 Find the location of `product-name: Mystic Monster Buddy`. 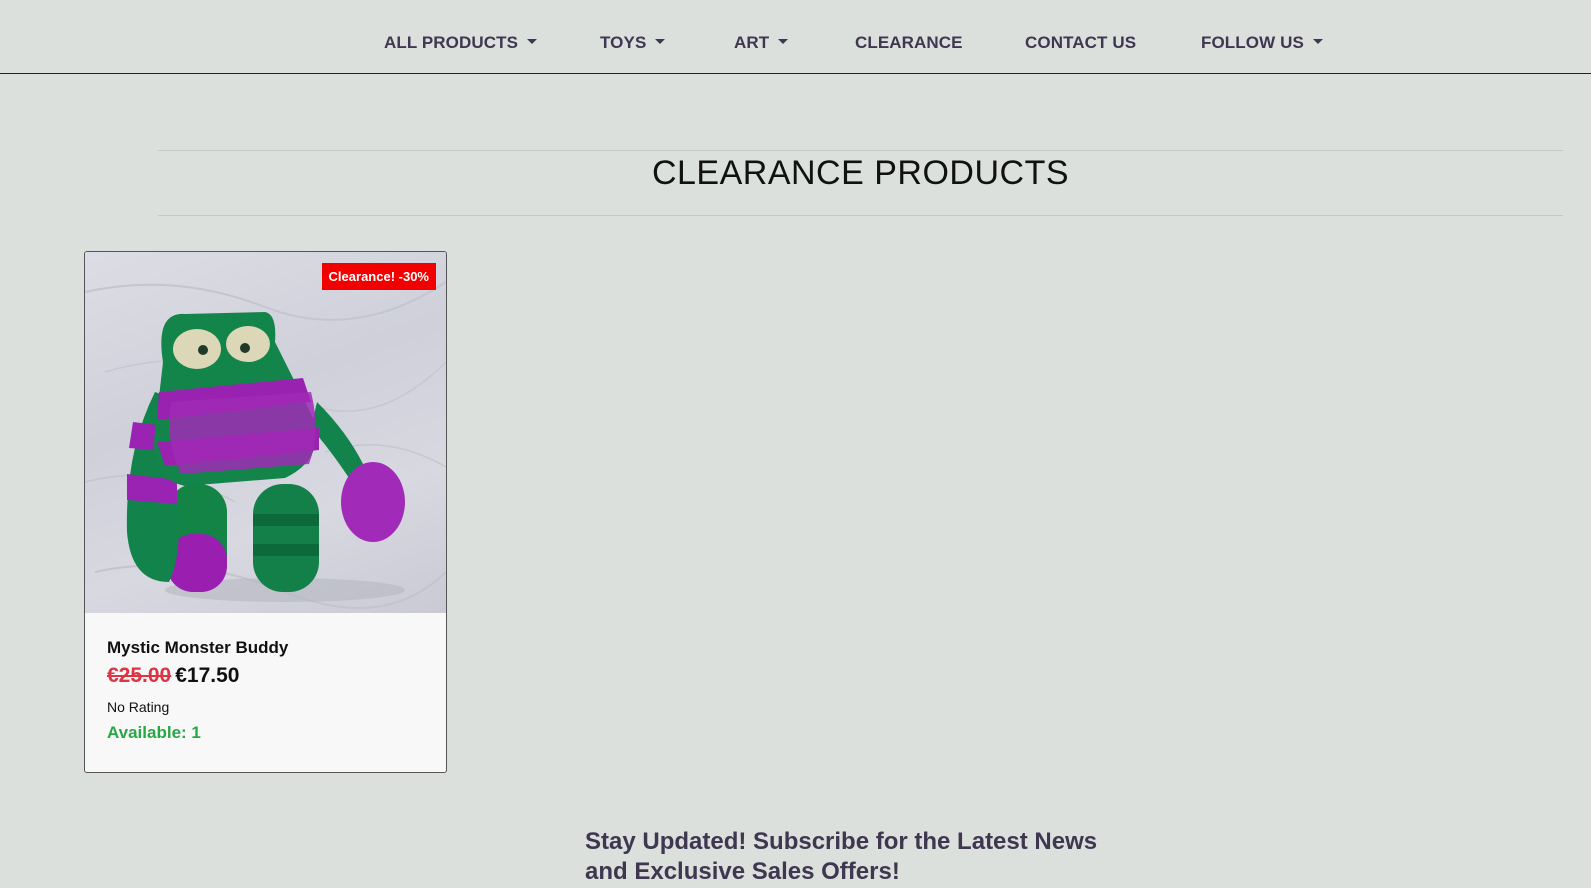

product-name: Mystic Monster Buddy is located at coordinates (267, 648).